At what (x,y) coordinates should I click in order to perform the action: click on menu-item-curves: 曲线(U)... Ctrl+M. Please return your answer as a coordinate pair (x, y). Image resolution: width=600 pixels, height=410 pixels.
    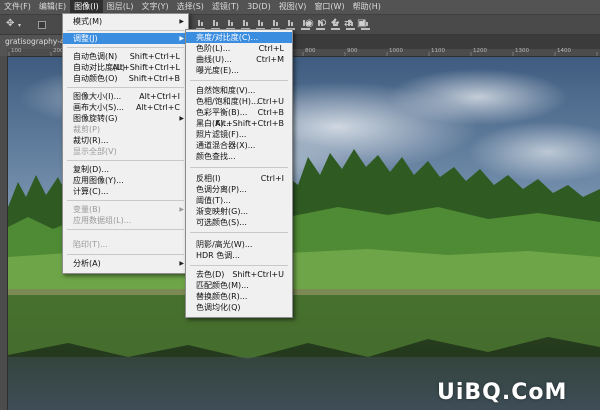
    Looking at the image, I should click on (239, 59).